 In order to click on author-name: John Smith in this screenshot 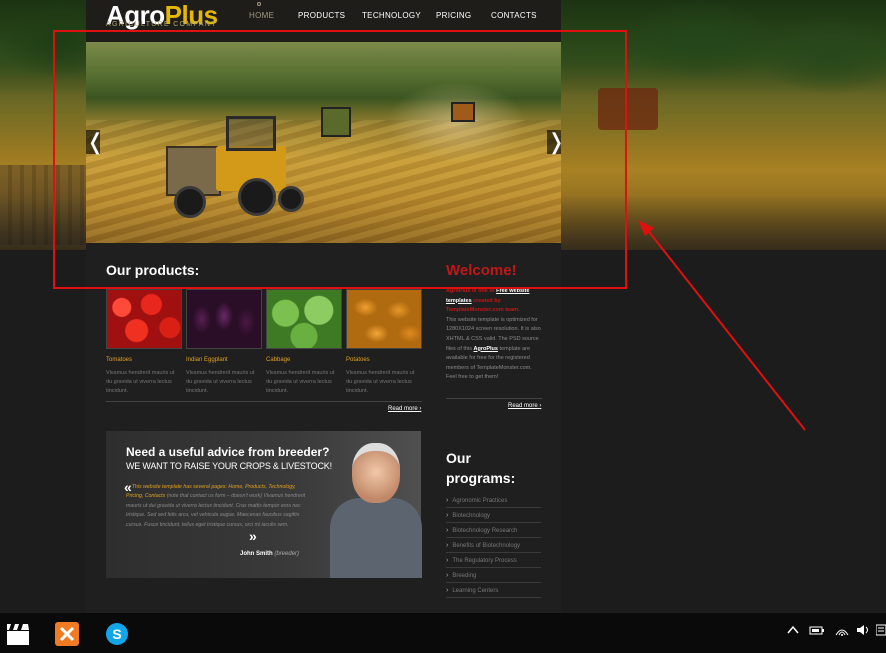, I will do `click(256, 554)`.